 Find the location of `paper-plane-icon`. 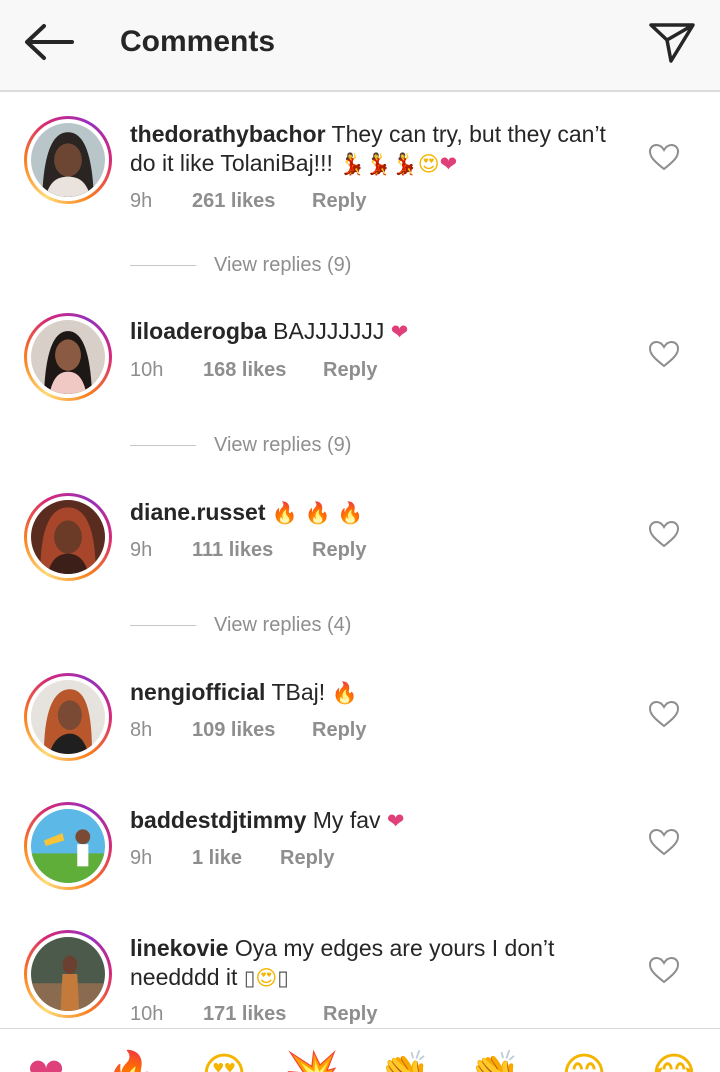

paper-plane-icon is located at coordinates (672, 43).